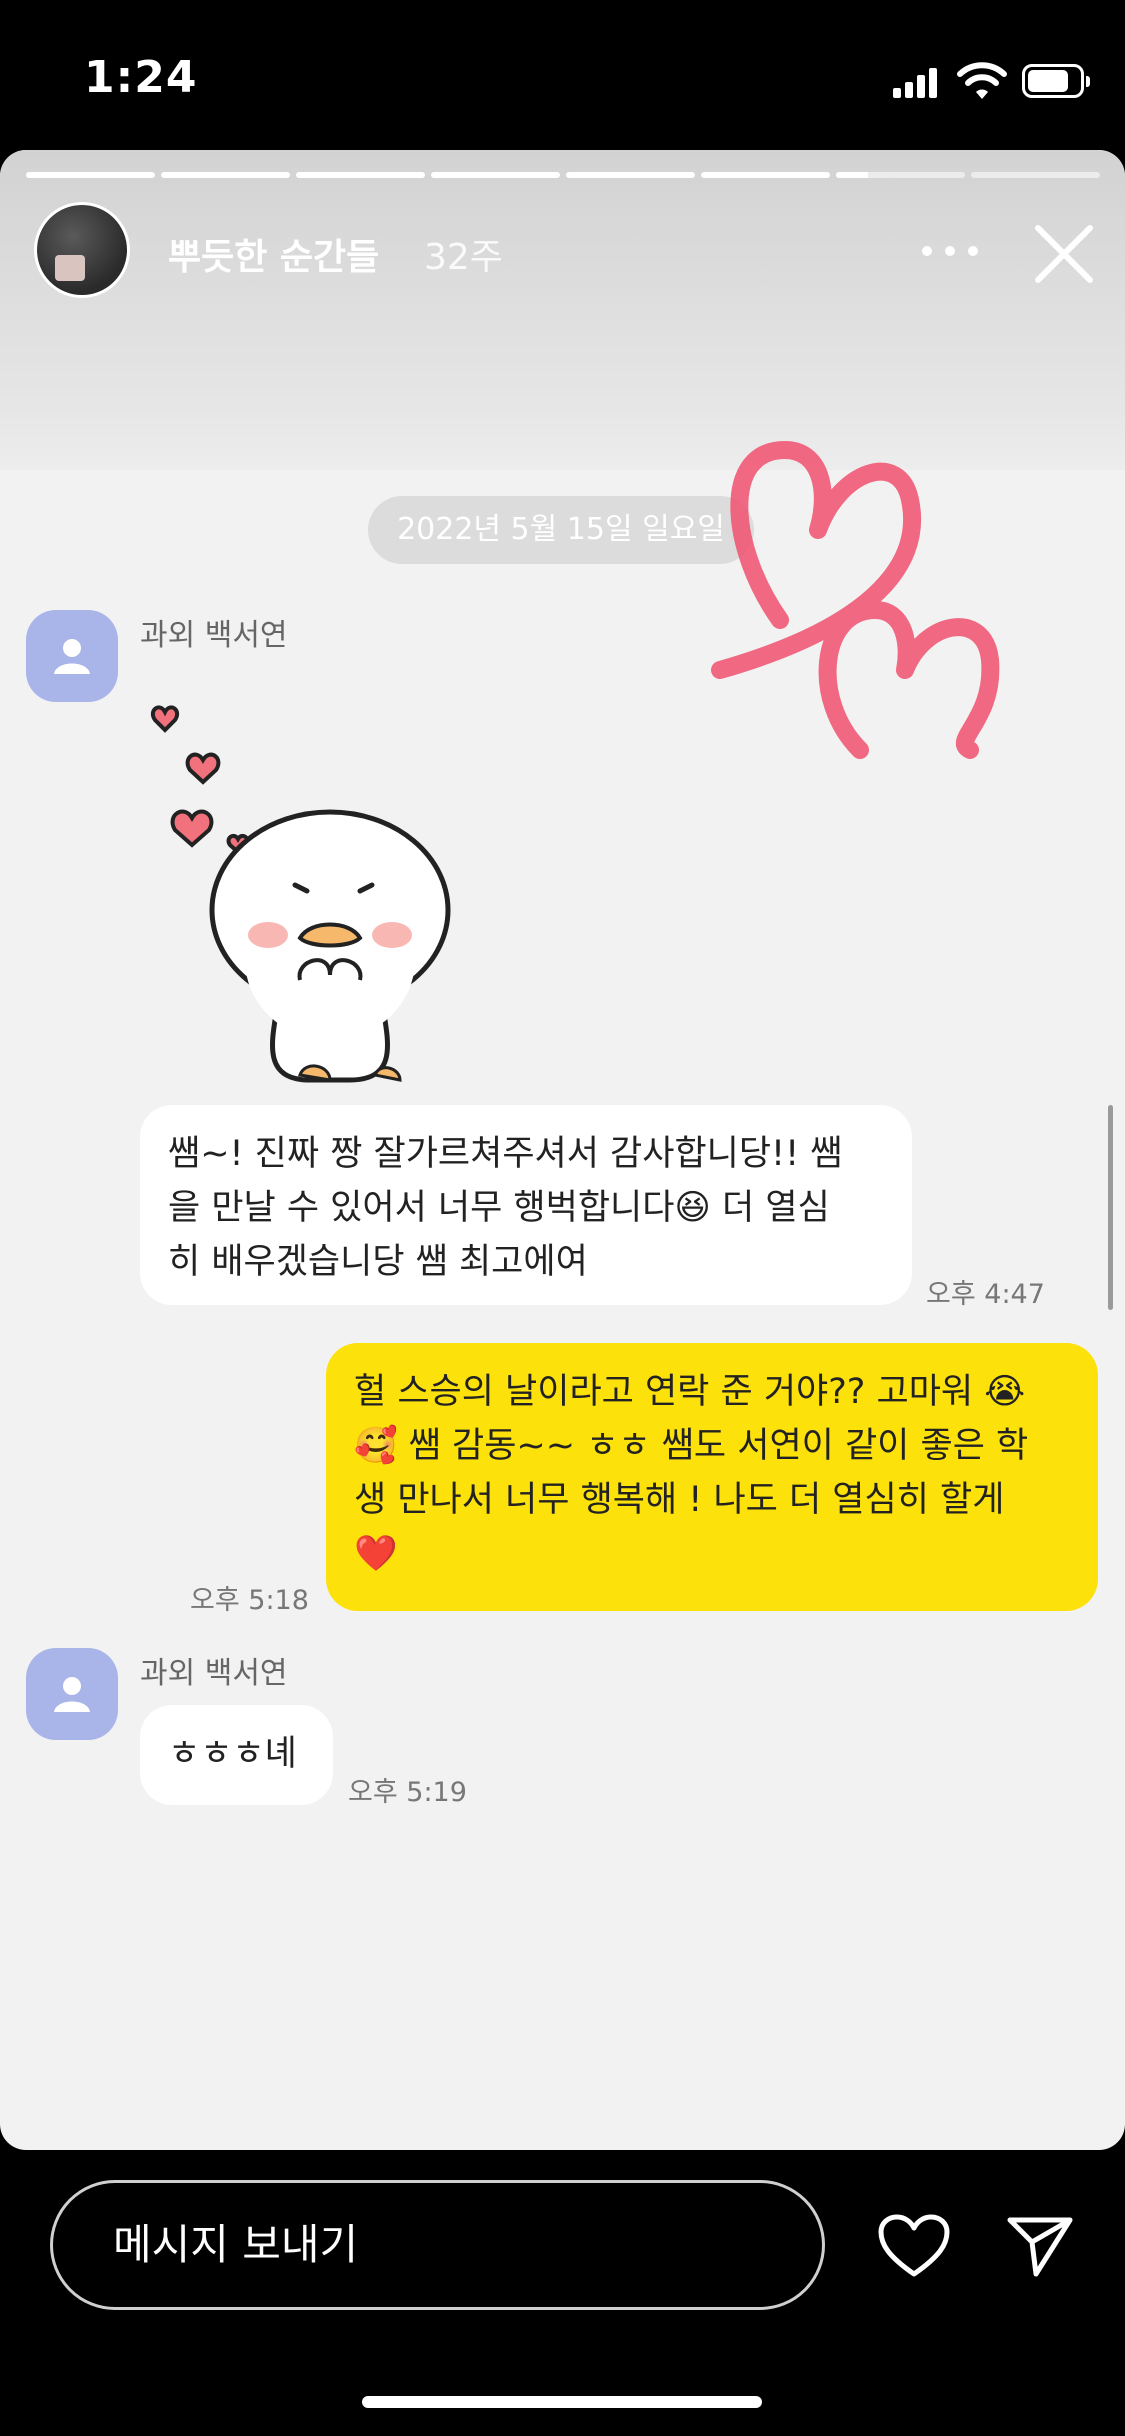 The height and width of the screenshot is (2436, 1125). Describe the element at coordinates (407, 1792) in the screenshot. I see `message-time: 오후 5:19` at that location.